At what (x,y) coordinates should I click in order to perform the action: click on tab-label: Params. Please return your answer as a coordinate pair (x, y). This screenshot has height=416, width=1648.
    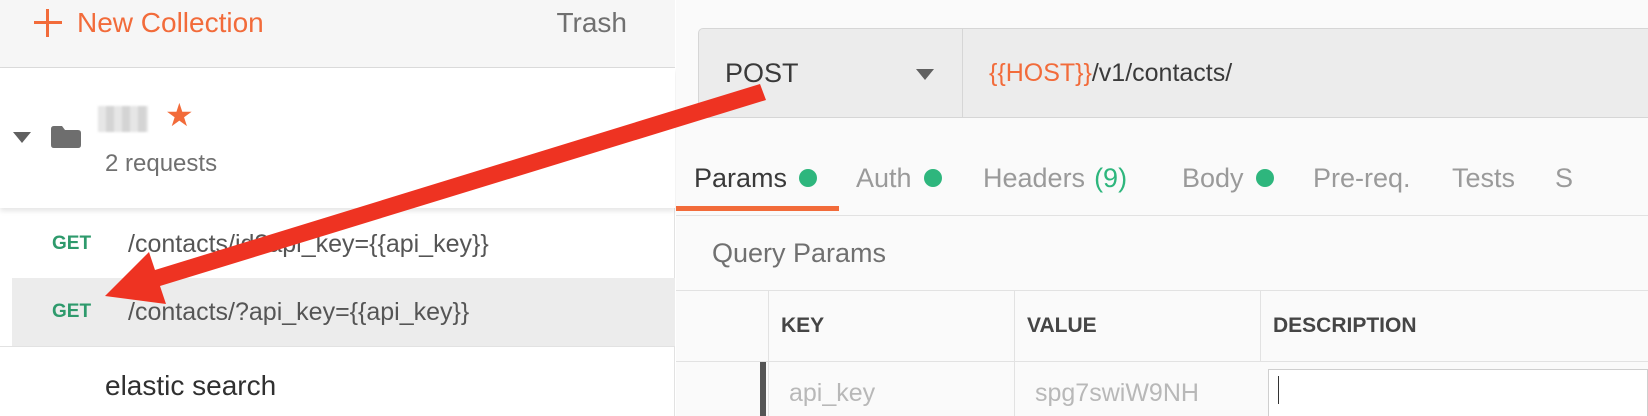
    Looking at the image, I should click on (741, 177).